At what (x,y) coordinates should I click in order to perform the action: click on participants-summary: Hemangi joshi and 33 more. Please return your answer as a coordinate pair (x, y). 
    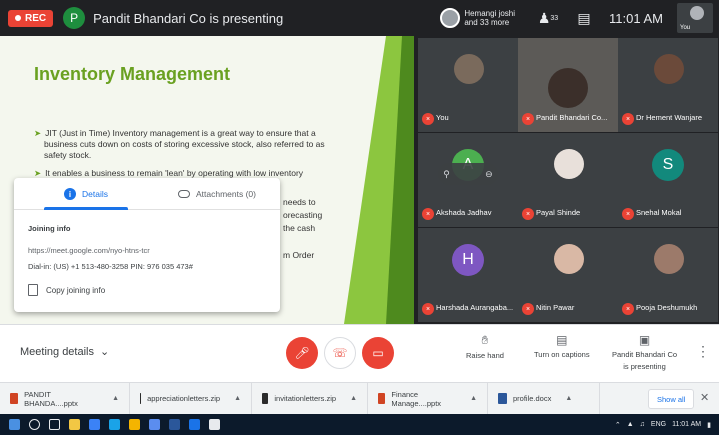
    Looking at the image, I should click on (489, 18).